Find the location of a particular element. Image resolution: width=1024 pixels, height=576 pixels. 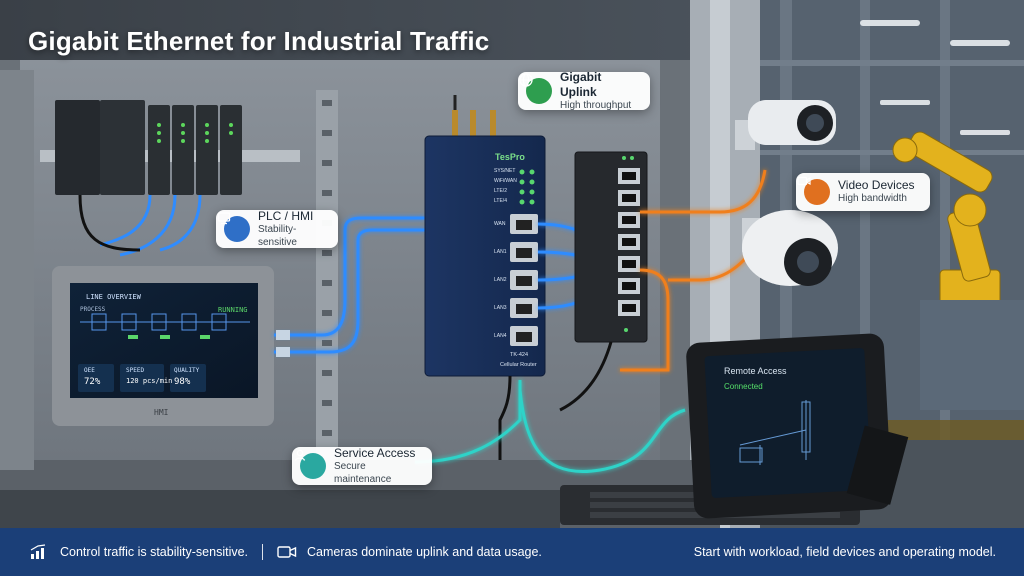

hmi-stat-speed-value: 120 pcs/min is located at coordinates (149, 381).